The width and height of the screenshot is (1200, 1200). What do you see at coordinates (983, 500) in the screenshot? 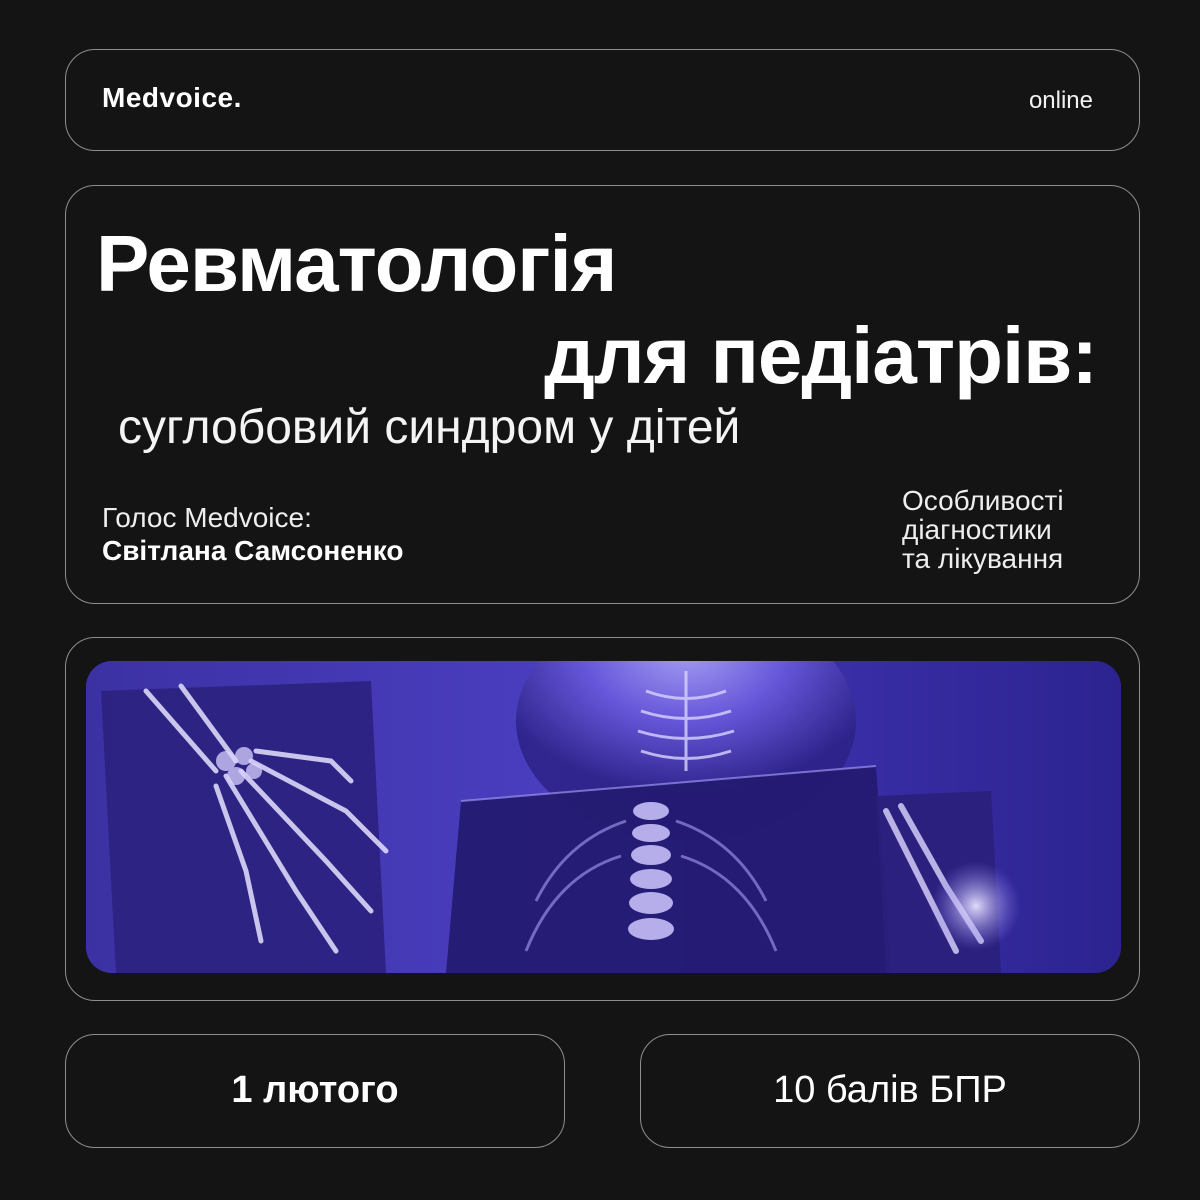
I see `features-line-1: Особливості` at bounding box center [983, 500].